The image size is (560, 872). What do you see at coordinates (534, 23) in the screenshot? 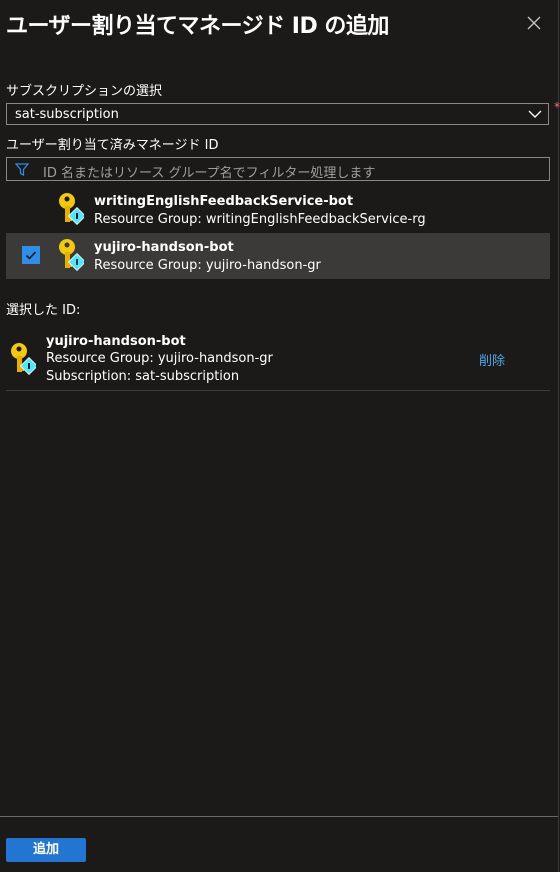
I see `close-icon` at bounding box center [534, 23].